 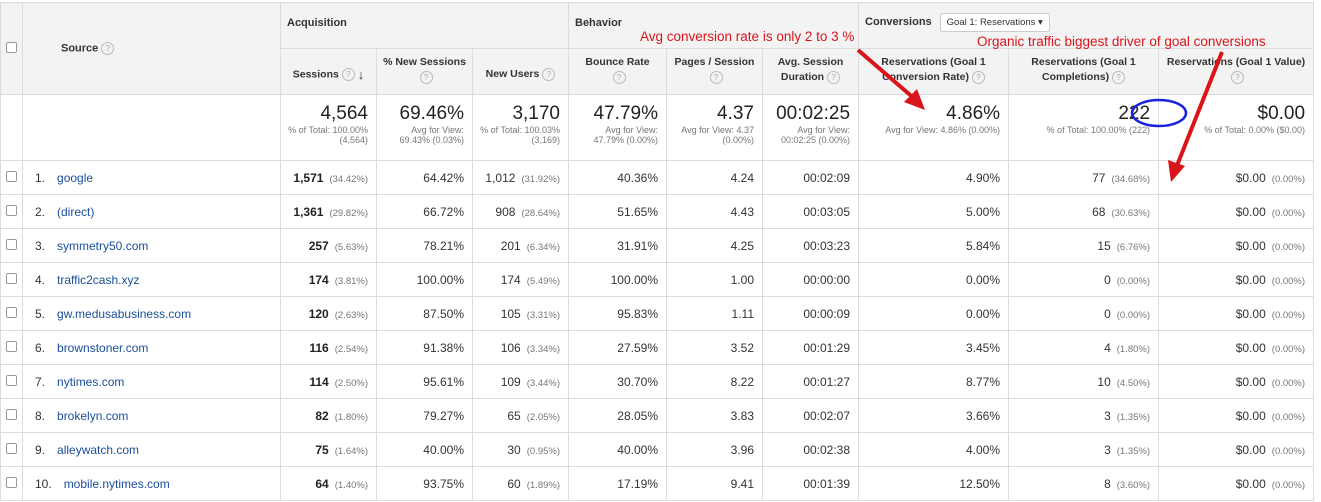 I want to click on highlight-circle, so click(x=1159, y=113).